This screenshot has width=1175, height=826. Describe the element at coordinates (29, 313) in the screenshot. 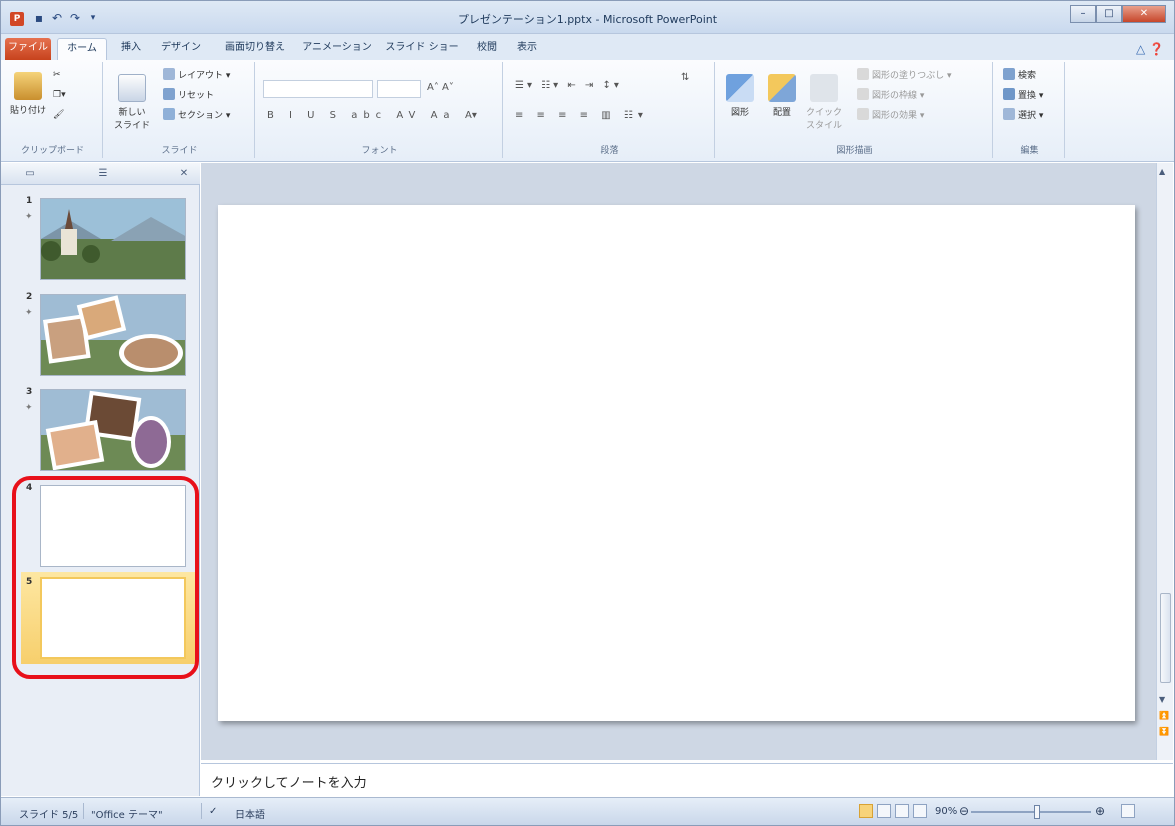

I see `slide-transition-icon: ✦` at that location.